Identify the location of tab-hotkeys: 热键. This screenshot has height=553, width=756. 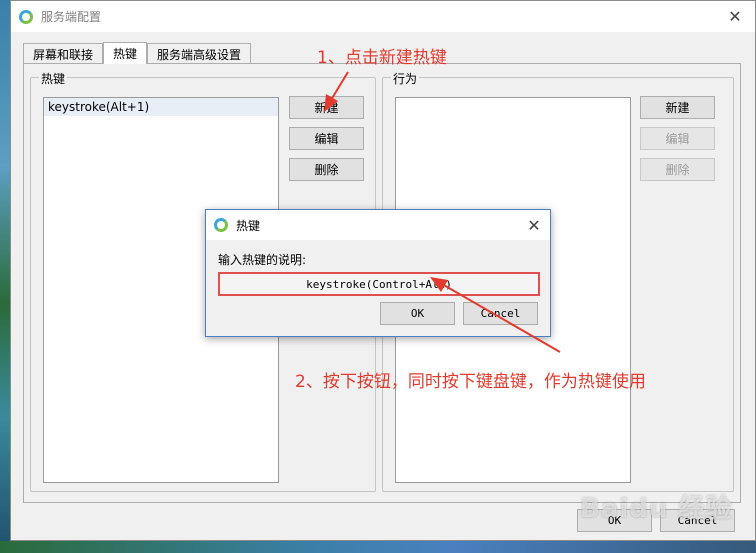
(125, 53).